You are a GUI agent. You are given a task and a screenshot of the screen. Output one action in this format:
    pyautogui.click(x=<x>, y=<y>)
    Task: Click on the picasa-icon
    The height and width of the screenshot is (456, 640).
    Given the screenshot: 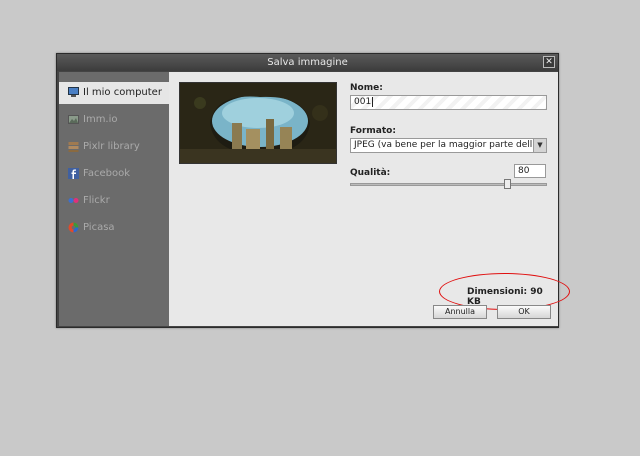 What is the action you would take?
    pyautogui.click(x=73, y=227)
    